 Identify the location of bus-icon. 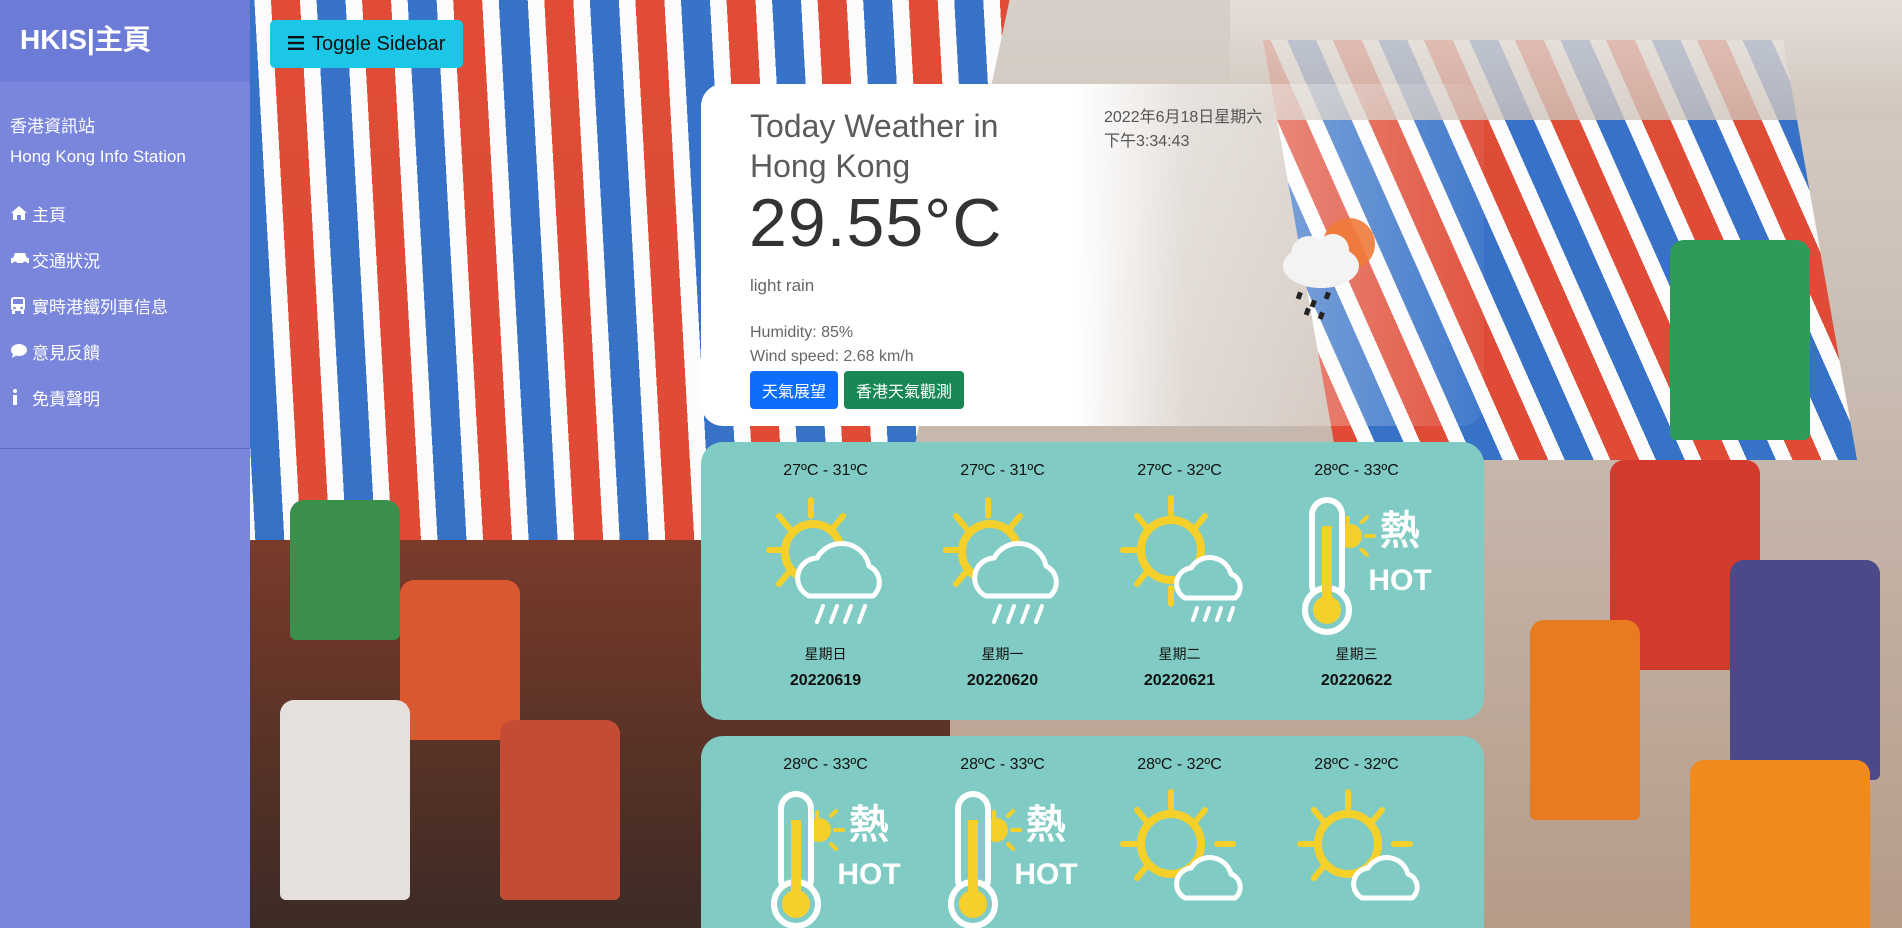
(21, 305).